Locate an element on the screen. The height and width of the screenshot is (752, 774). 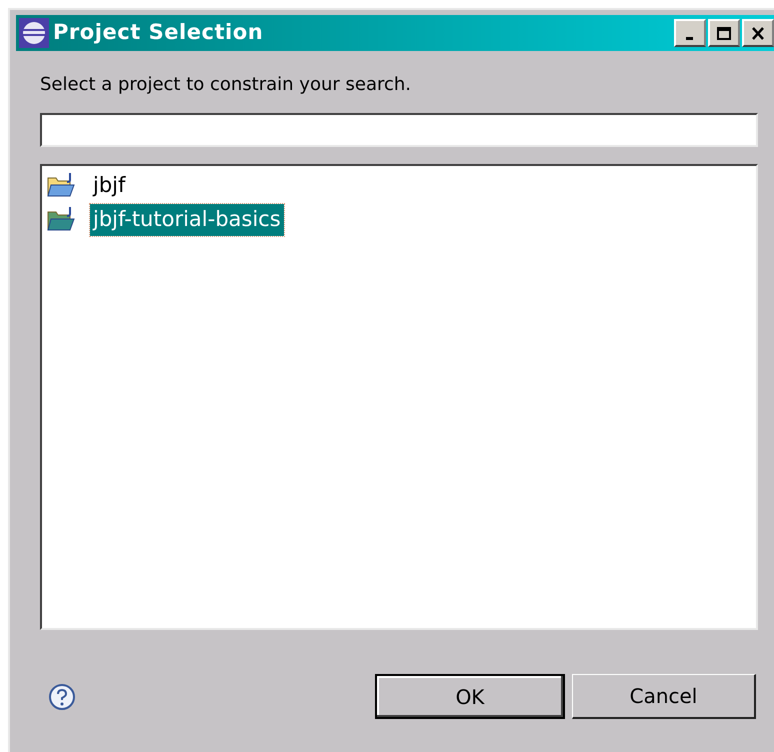
help-icon is located at coordinates (62, 696).